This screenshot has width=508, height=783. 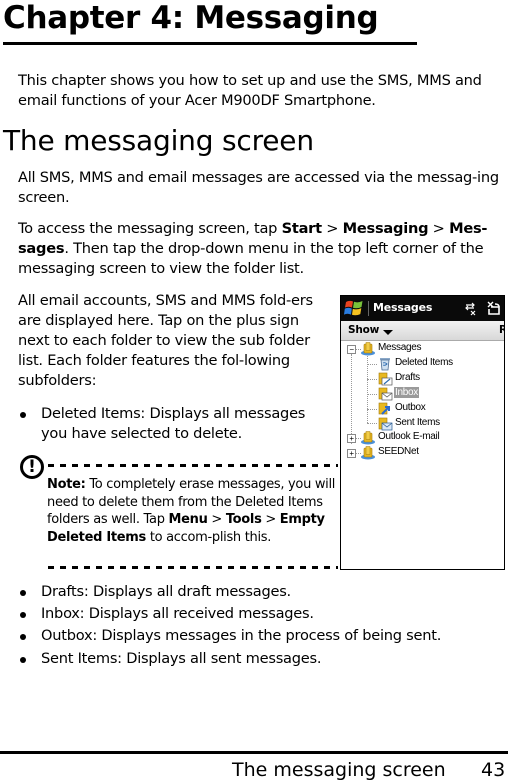 I want to click on exclamation-circle-icon: !, so click(x=32, y=467).